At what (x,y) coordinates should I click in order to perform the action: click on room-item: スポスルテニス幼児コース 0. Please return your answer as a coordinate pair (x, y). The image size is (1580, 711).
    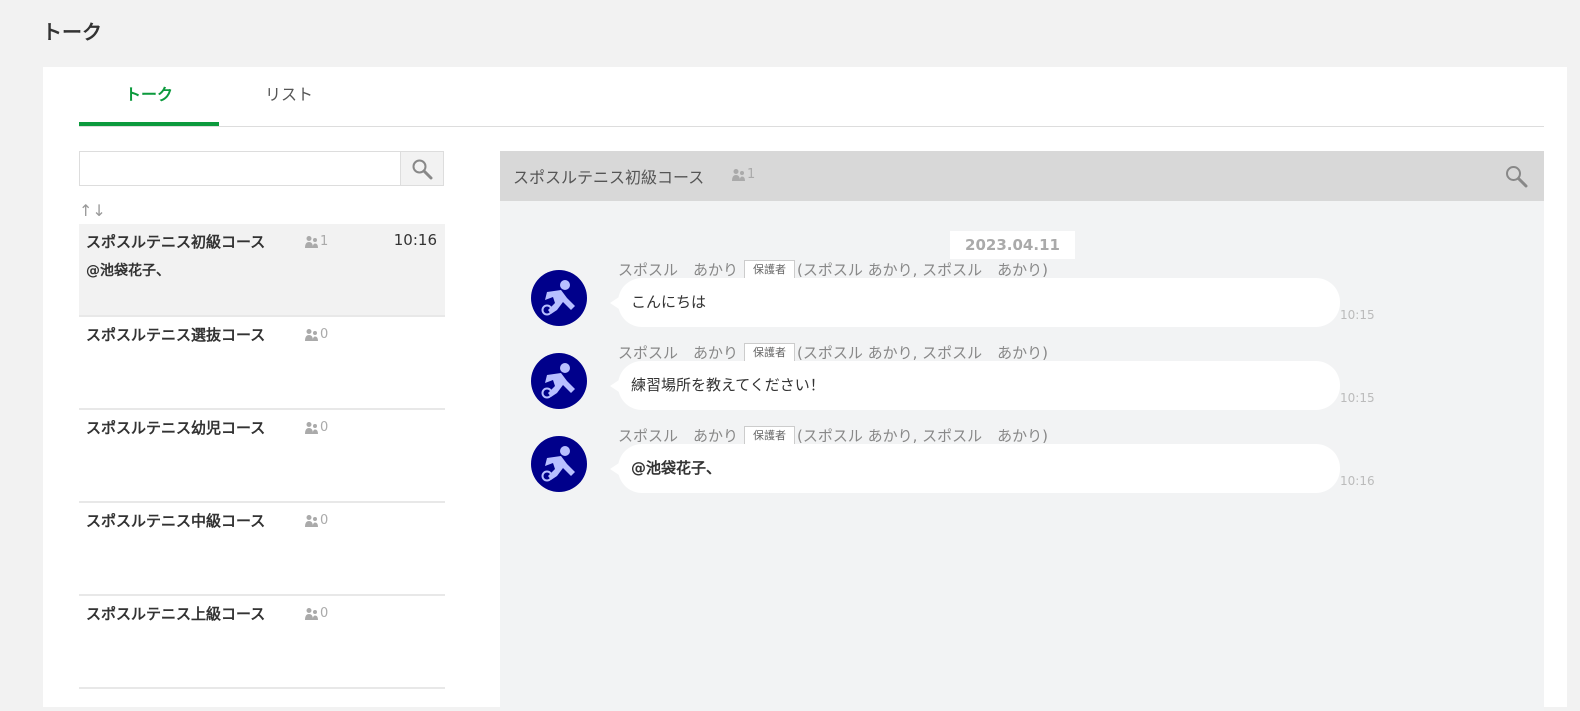
    Looking at the image, I should click on (262, 456).